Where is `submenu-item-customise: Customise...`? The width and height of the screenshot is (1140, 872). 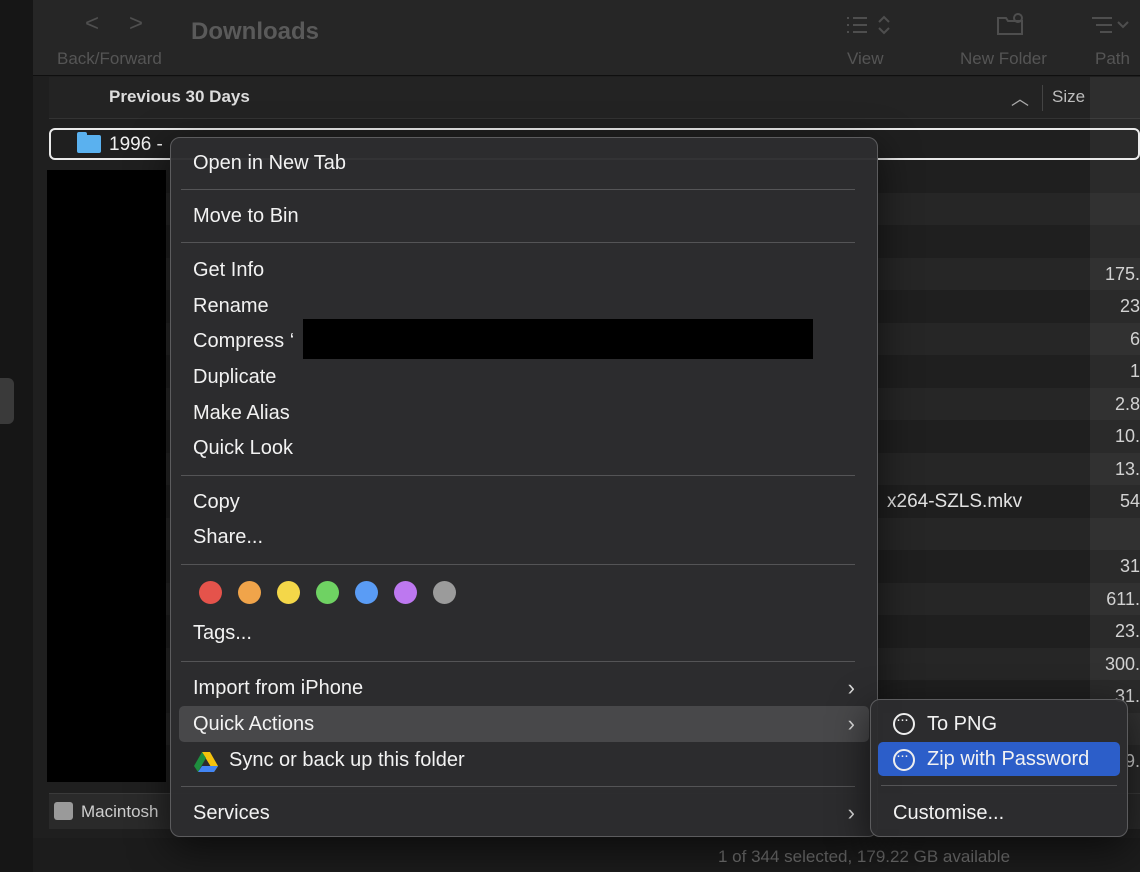
submenu-item-customise: Customise... is located at coordinates (948, 813).